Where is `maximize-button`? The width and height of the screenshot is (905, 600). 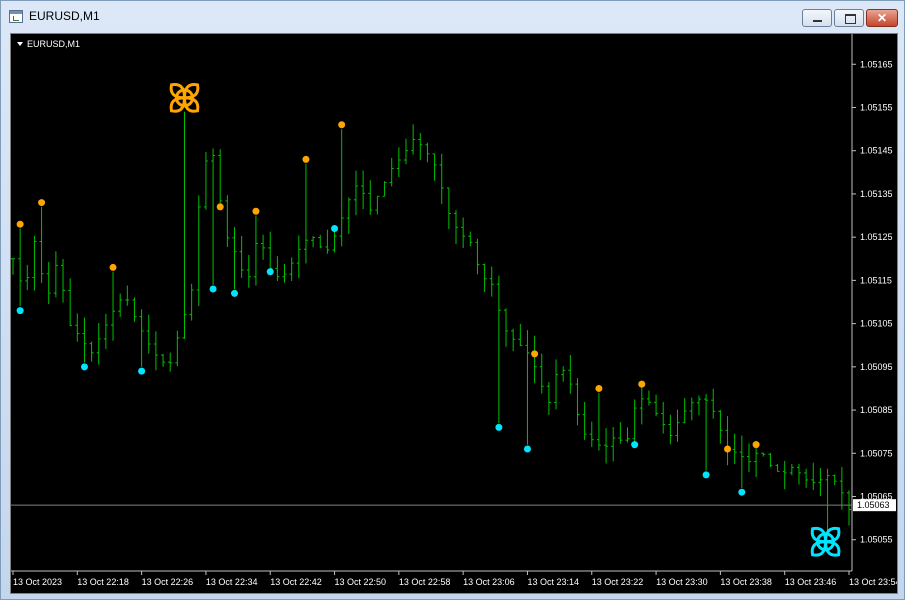
maximize-button is located at coordinates (849, 18).